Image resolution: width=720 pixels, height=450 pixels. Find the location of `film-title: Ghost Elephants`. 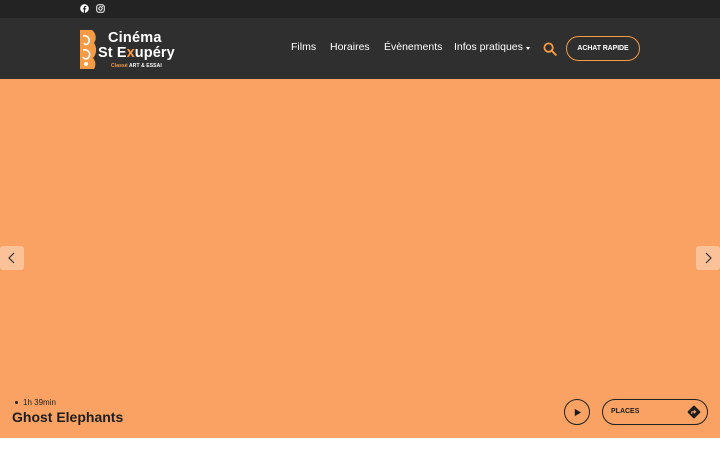

film-title: Ghost Elephants is located at coordinates (67, 417).